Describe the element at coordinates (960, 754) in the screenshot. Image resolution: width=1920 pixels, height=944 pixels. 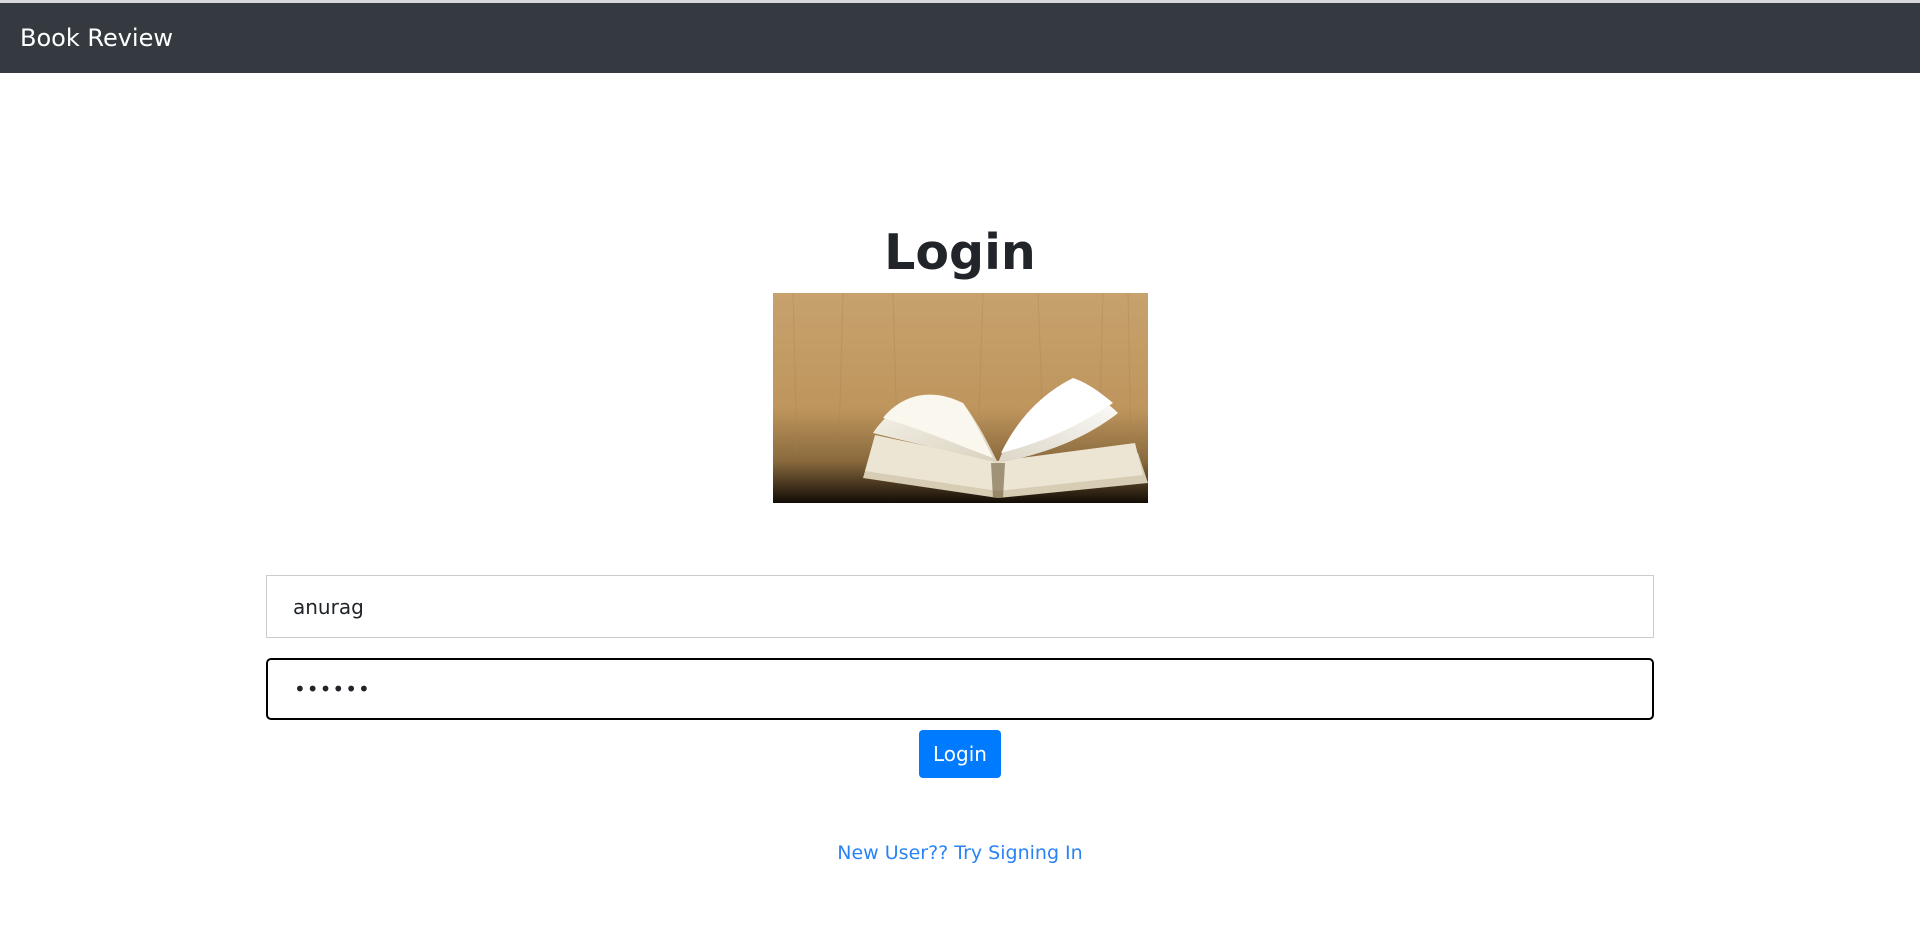
I see `login-button: Login` at that location.